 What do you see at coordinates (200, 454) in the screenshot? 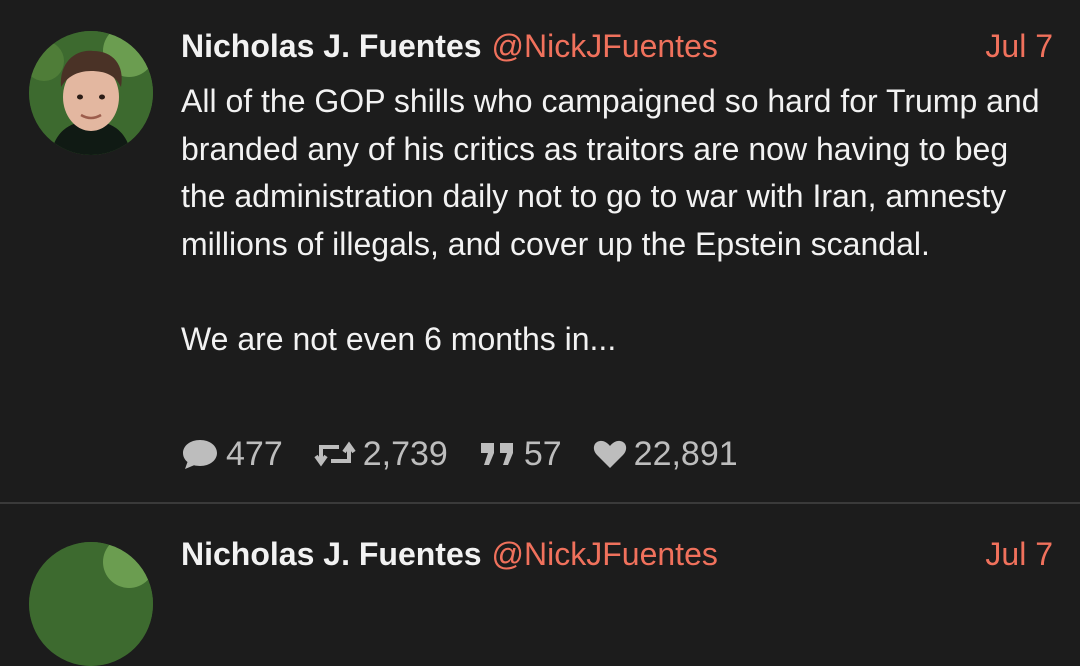
I see `comment-icon` at bounding box center [200, 454].